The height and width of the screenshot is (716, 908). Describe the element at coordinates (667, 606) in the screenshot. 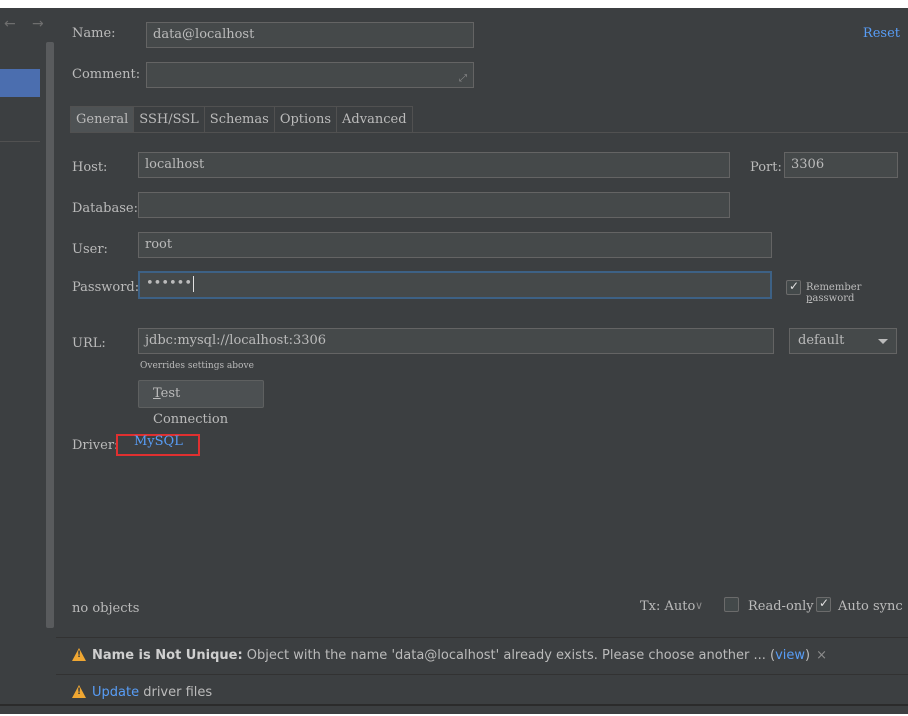

I see `tx-mode-label: Tx: Auto` at that location.